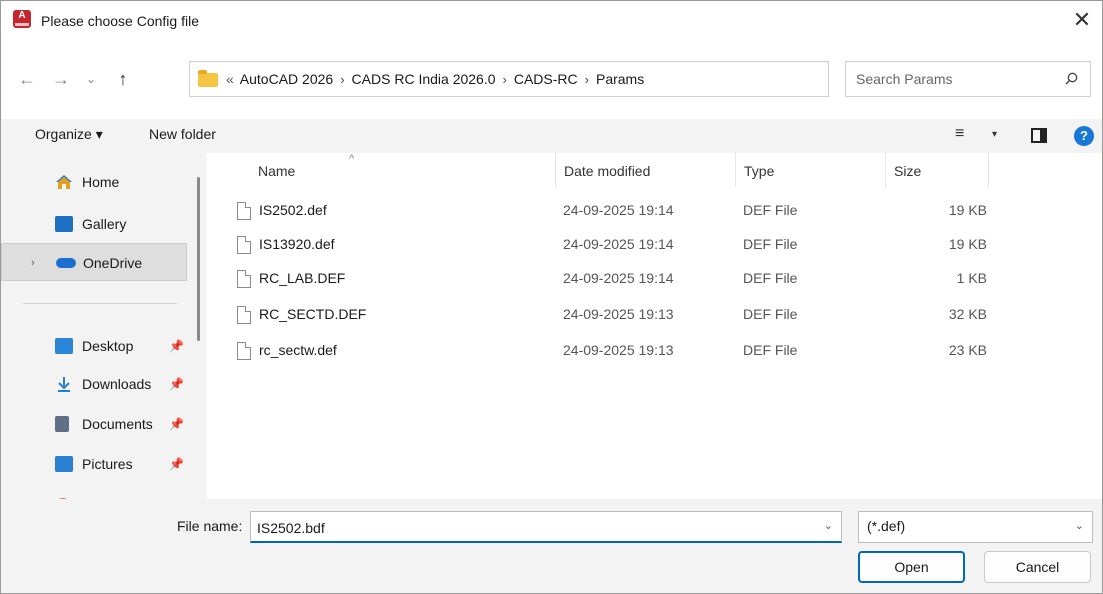  I want to click on sidebar-item-partial, so click(105, 493).